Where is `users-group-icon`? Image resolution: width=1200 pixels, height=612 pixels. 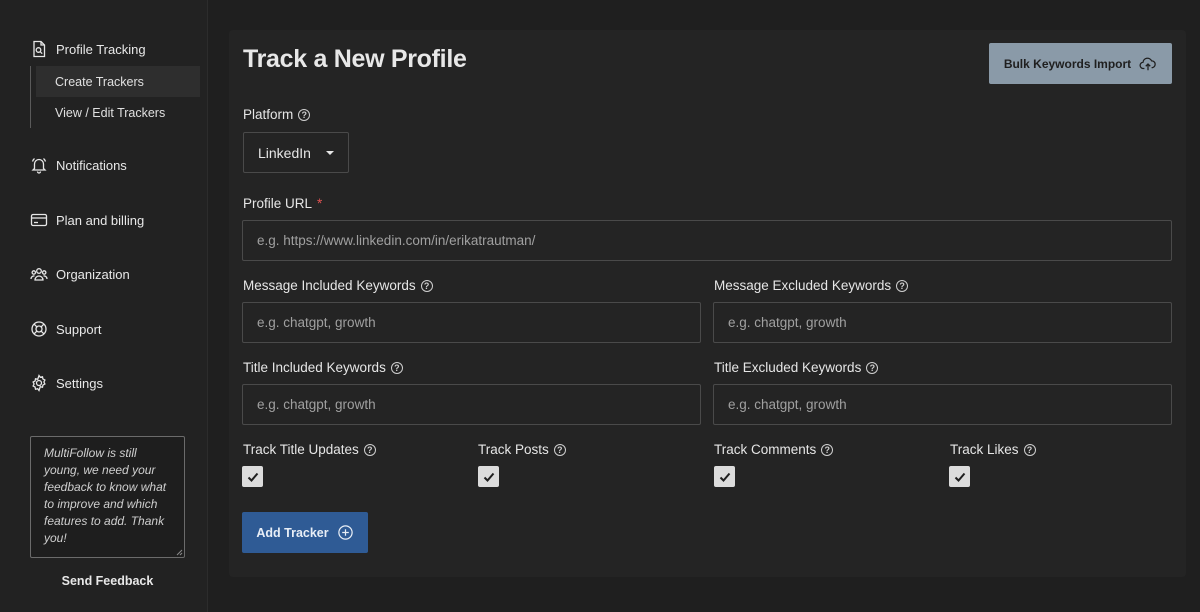 users-group-icon is located at coordinates (39, 274).